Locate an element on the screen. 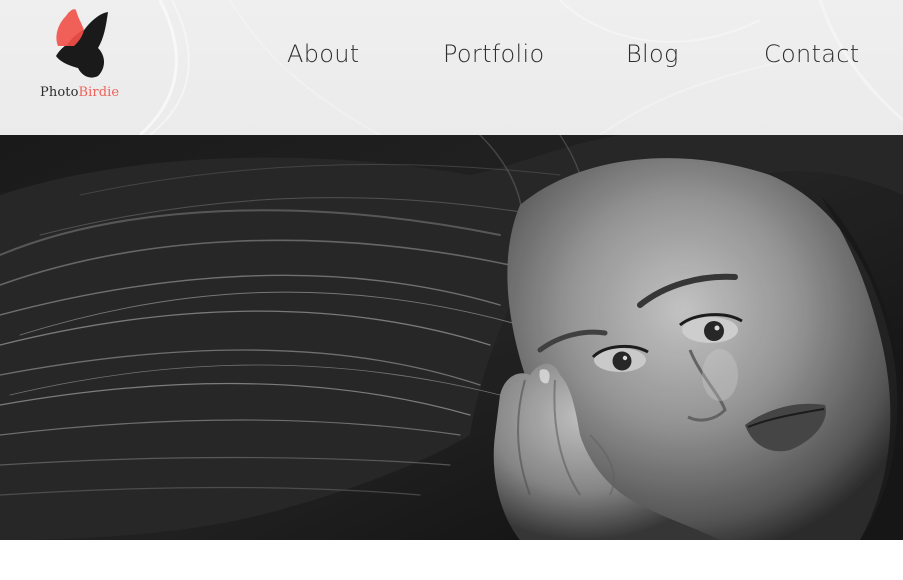 This screenshot has width=903, height=580. brand-name: PhotoBirdie is located at coordinates (79, 92).